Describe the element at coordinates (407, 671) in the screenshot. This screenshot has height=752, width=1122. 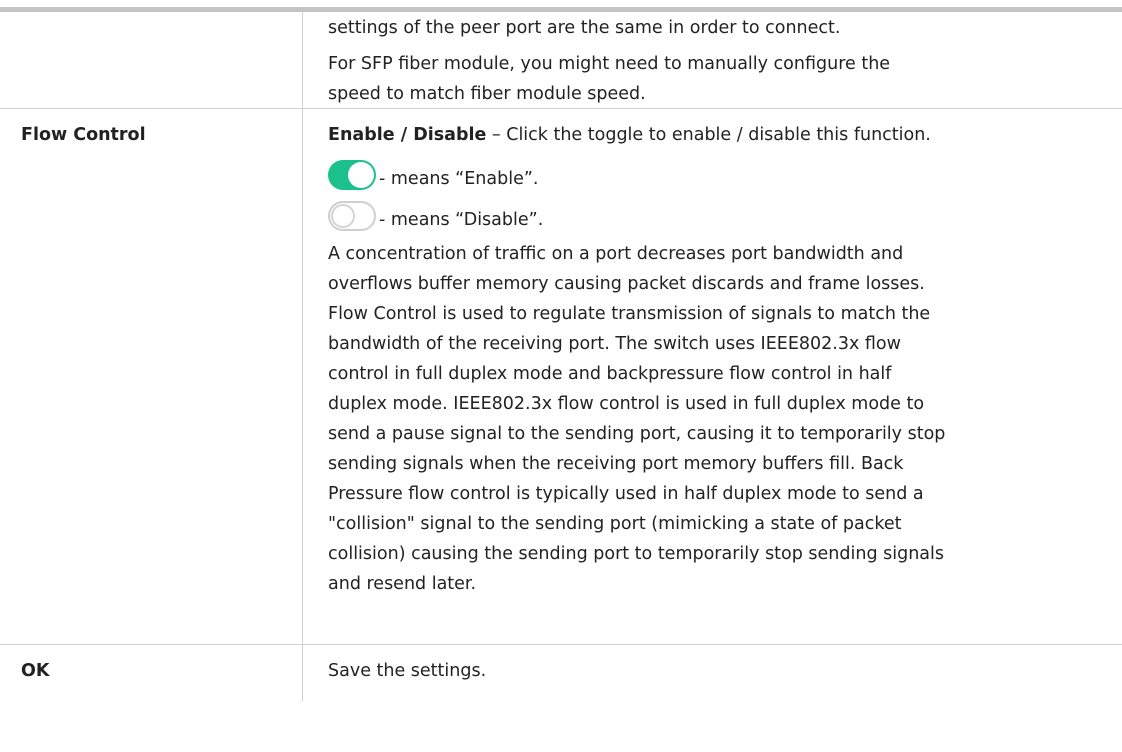
I see `description-paragraph: Save the settings.` at that location.